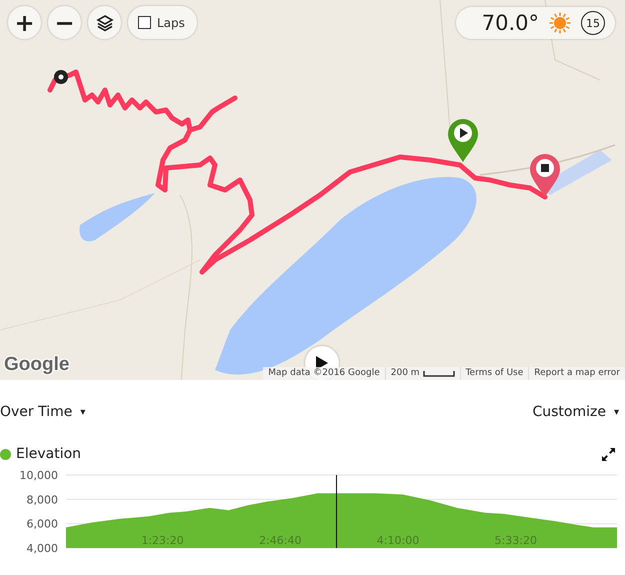  I want to click on end-pin-icon, so click(545, 175).